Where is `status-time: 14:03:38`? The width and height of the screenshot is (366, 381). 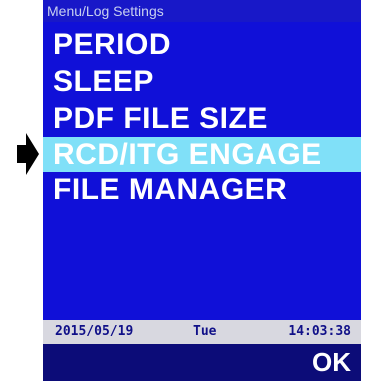 status-time: 14:03:38 is located at coordinates (319, 331).